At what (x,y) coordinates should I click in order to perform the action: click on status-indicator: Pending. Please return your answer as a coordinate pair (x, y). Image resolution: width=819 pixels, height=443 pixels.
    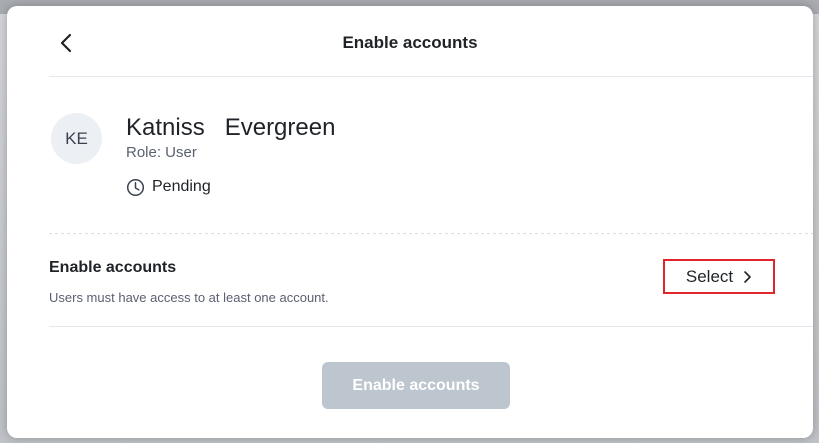
    Looking at the image, I should click on (168, 187).